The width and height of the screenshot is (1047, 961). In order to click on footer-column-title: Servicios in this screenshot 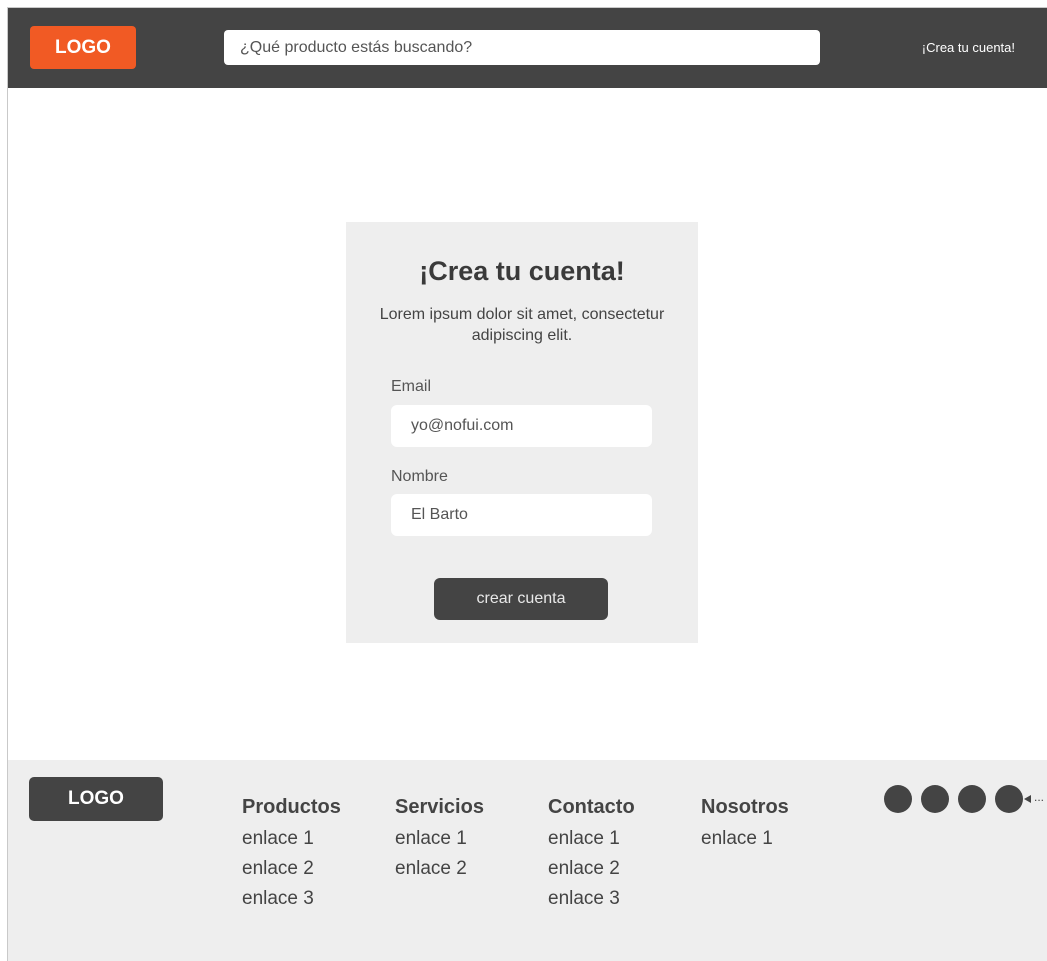, I will do `click(439, 807)`.